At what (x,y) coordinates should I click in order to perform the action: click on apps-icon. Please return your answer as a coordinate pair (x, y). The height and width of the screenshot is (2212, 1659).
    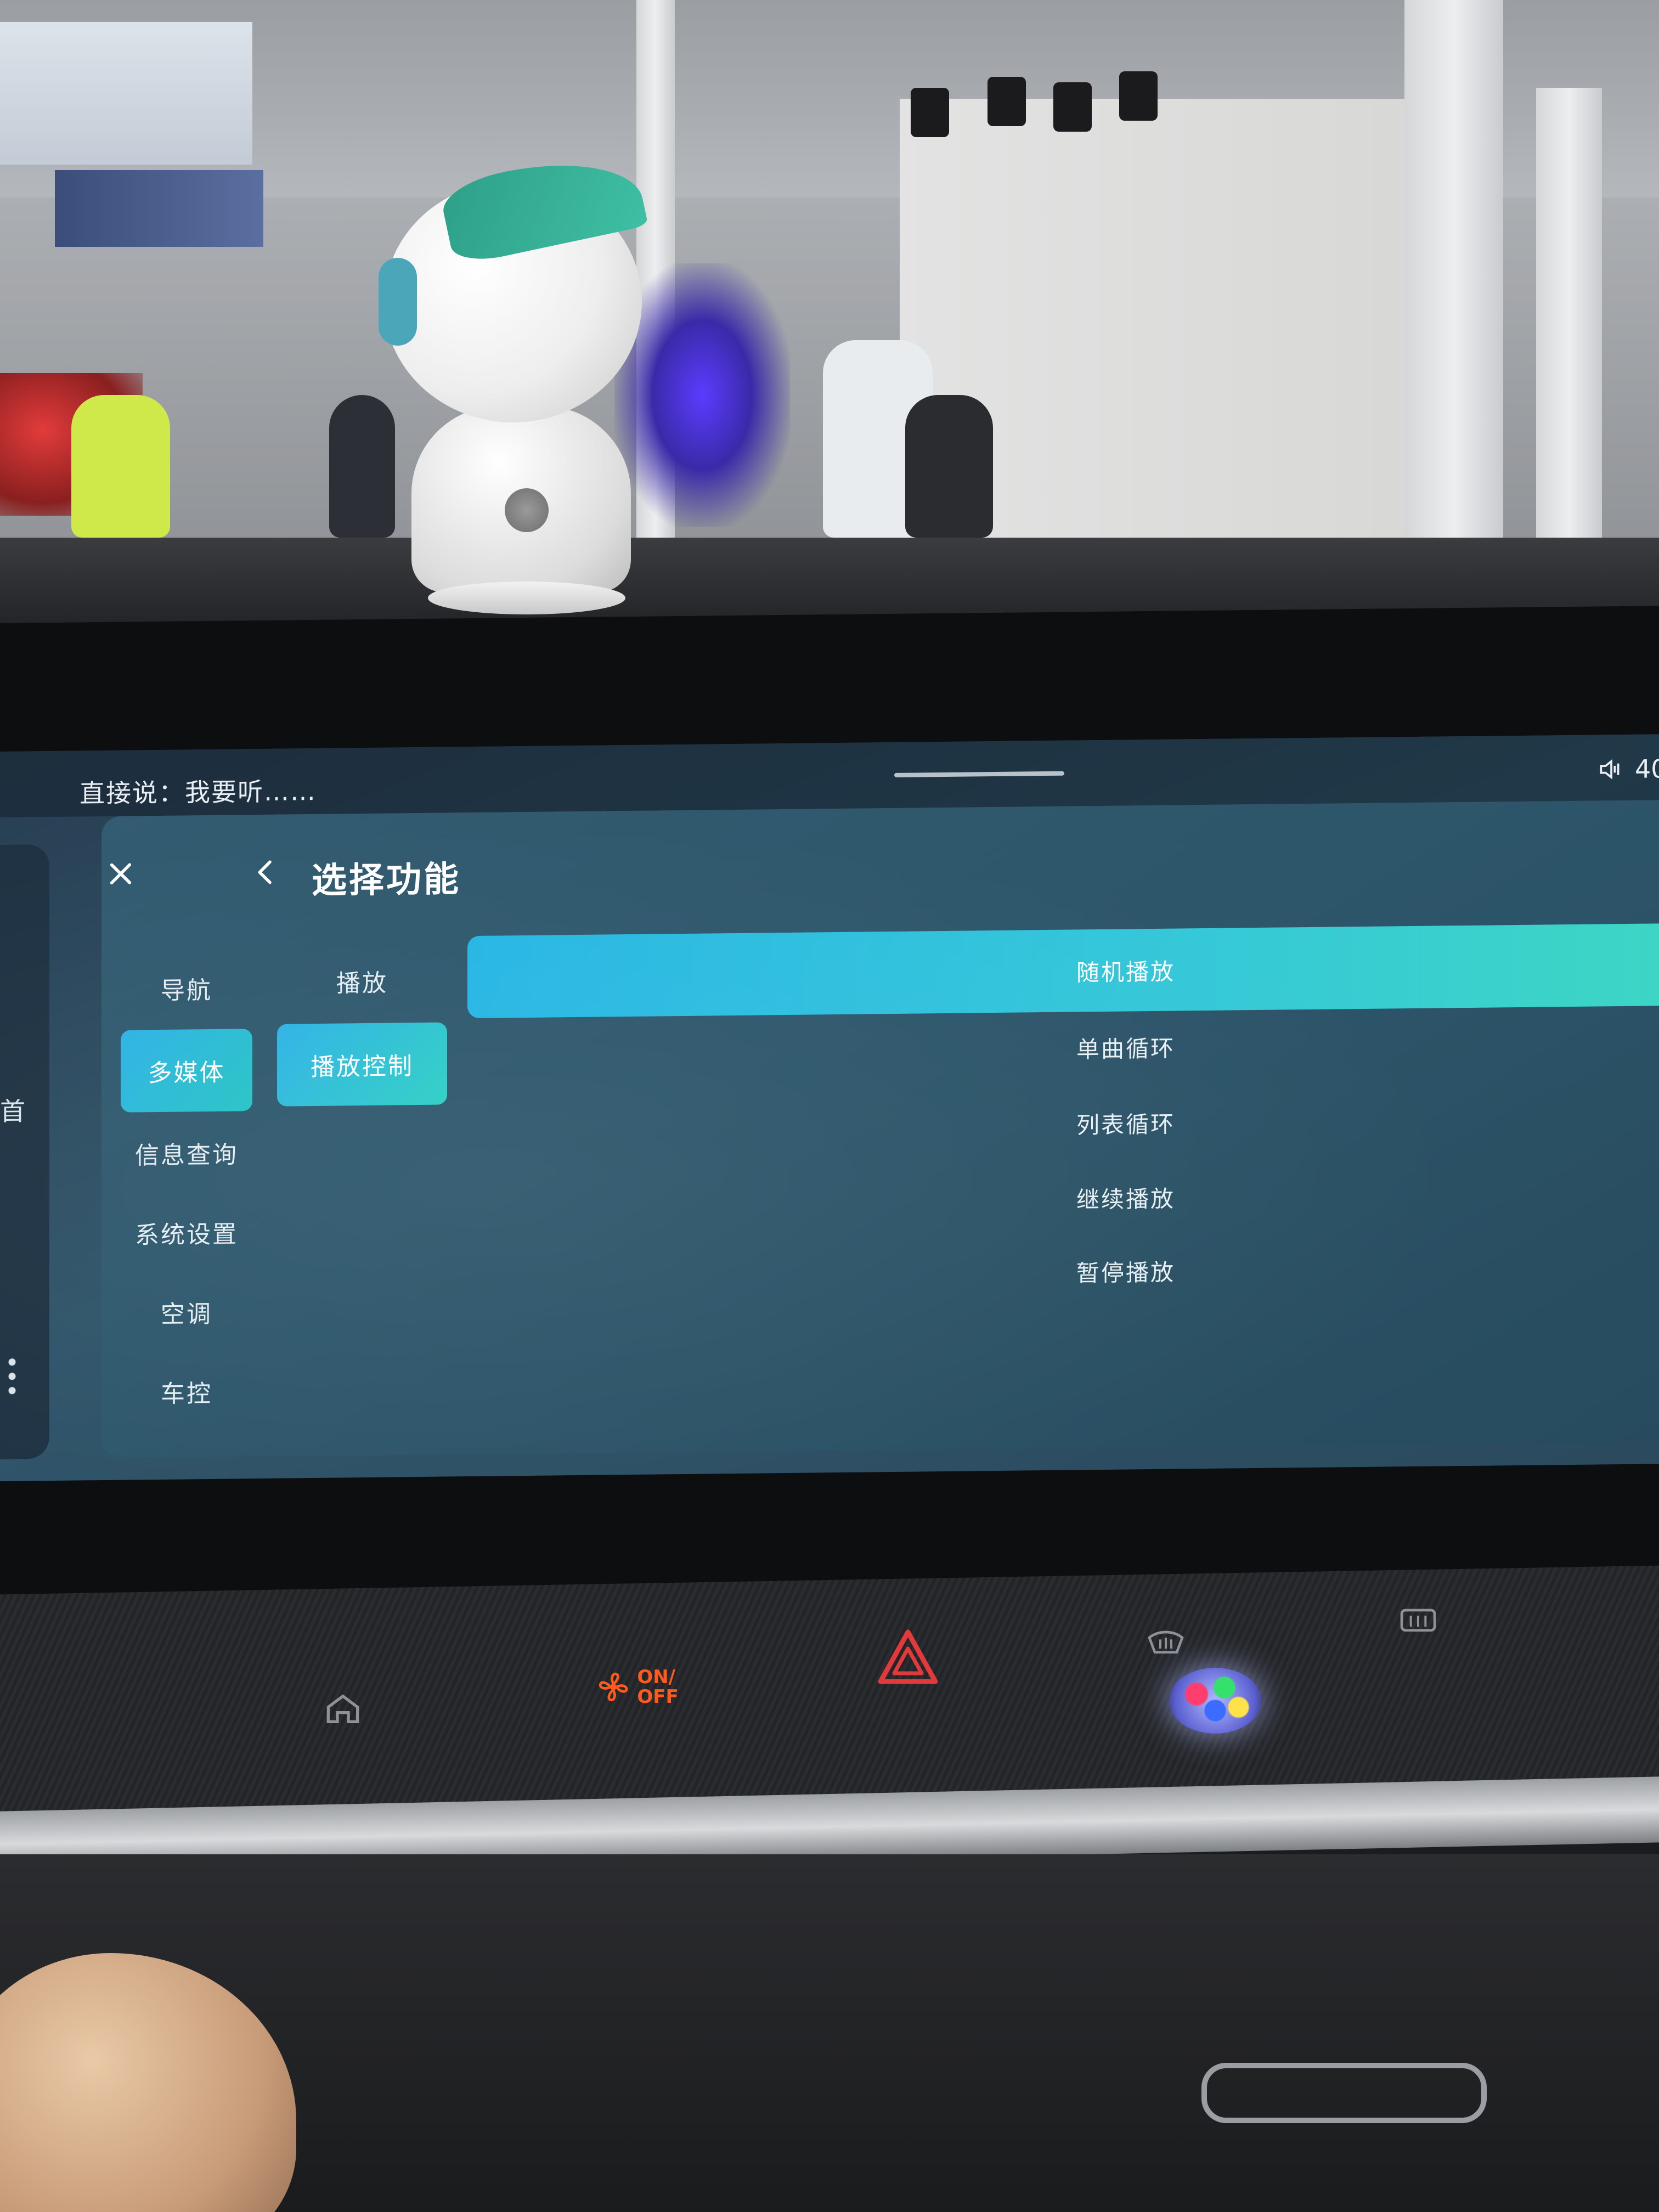
    Looking at the image, I should click on (12, 1377).